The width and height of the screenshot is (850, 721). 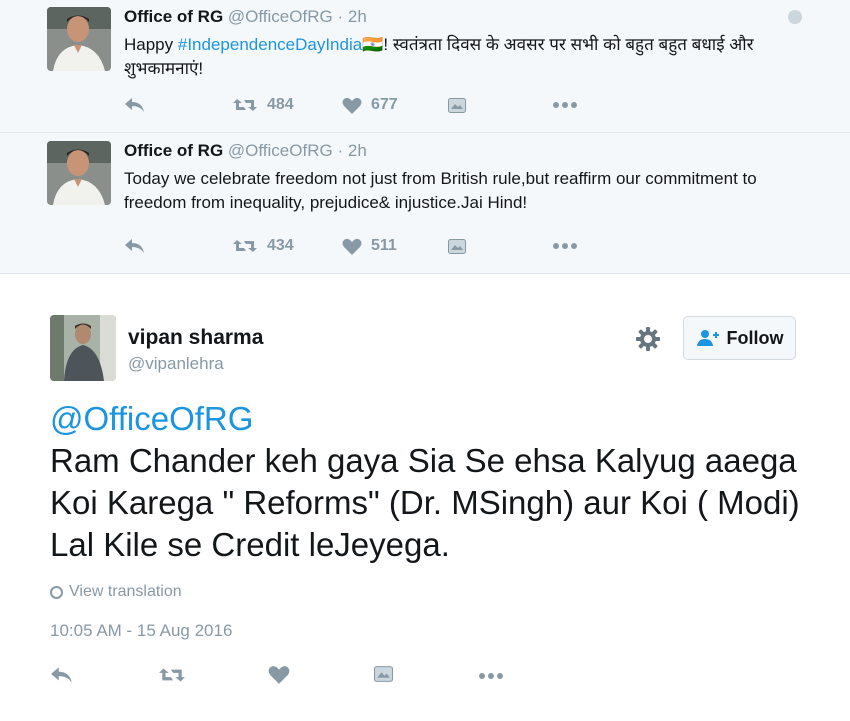 What do you see at coordinates (263, 246) in the screenshot?
I see `retweet-button: 434` at bounding box center [263, 246].